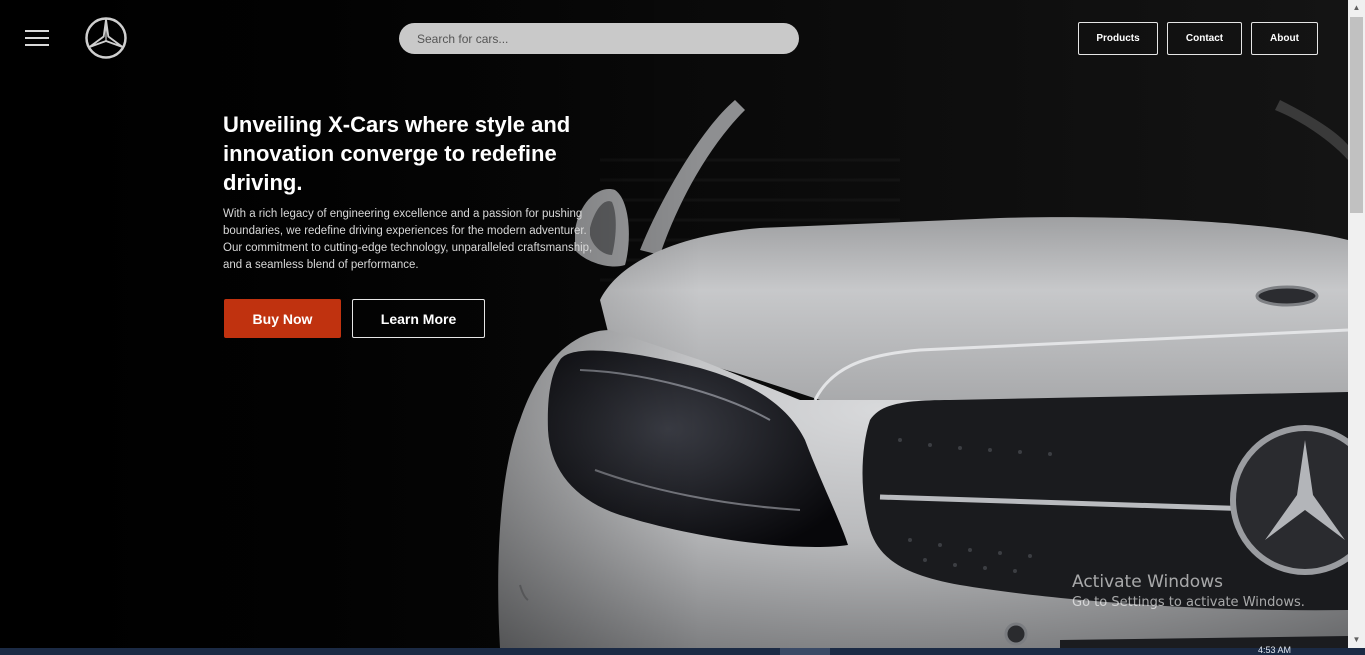 The width and height of the screenshot is (1365, 655). I want to click on products-button: Products, so click(1118, 38).